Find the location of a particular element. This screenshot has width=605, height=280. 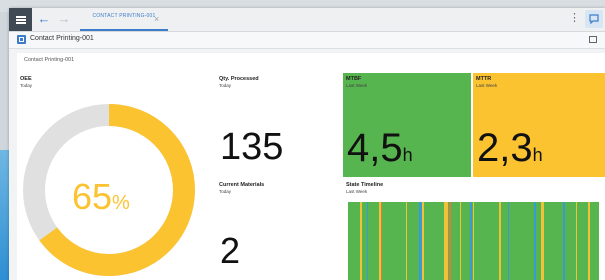

mttr-value-wrap: 2,3h is located at coordinates (510, 148).